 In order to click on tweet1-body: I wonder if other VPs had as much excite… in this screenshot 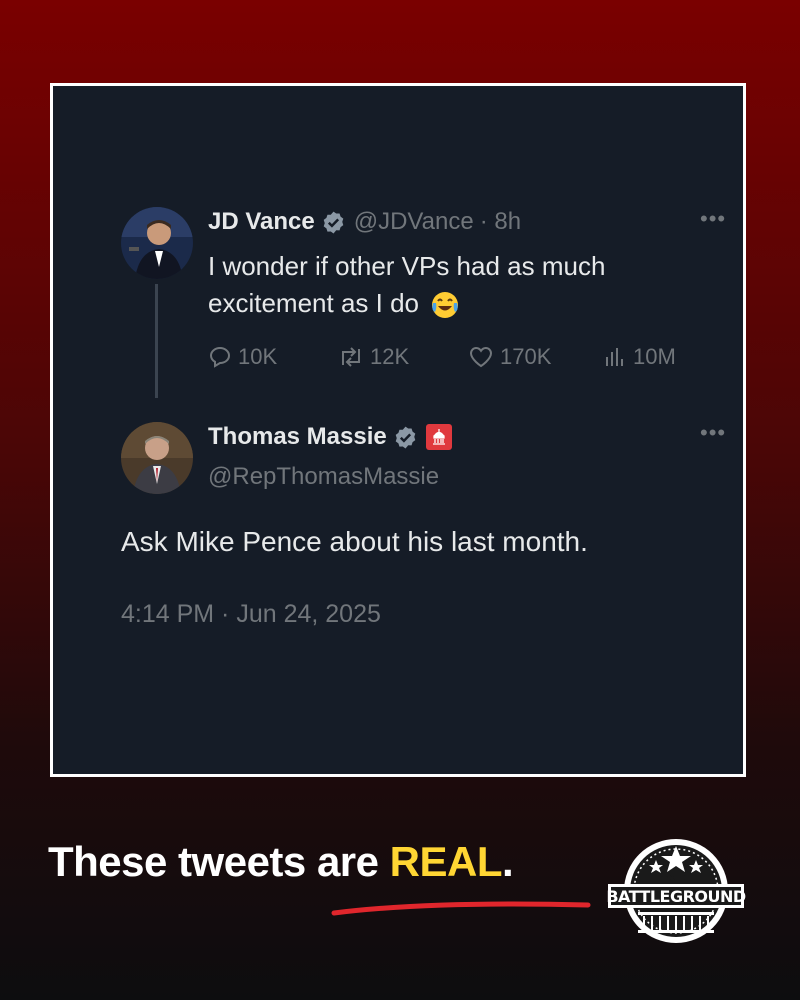, I will do `click(407, 284)`.